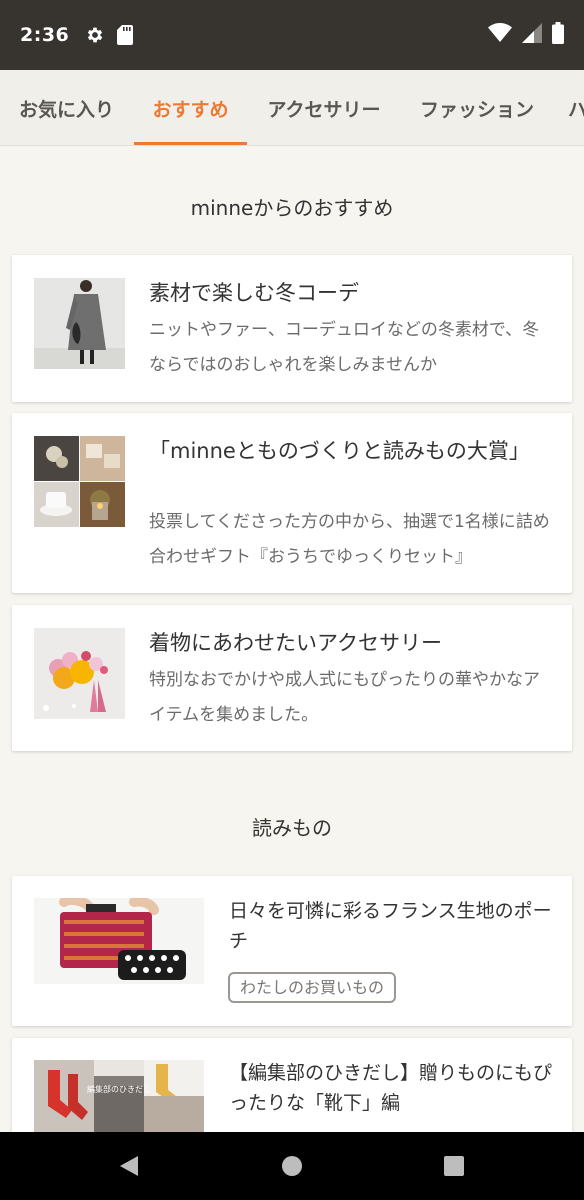 The height and width of the screenshot is (1200, 584). What do you see at coordinates (95, 35) in the screenshot?
I see `gear-icon` at bounding box center [95, 35].